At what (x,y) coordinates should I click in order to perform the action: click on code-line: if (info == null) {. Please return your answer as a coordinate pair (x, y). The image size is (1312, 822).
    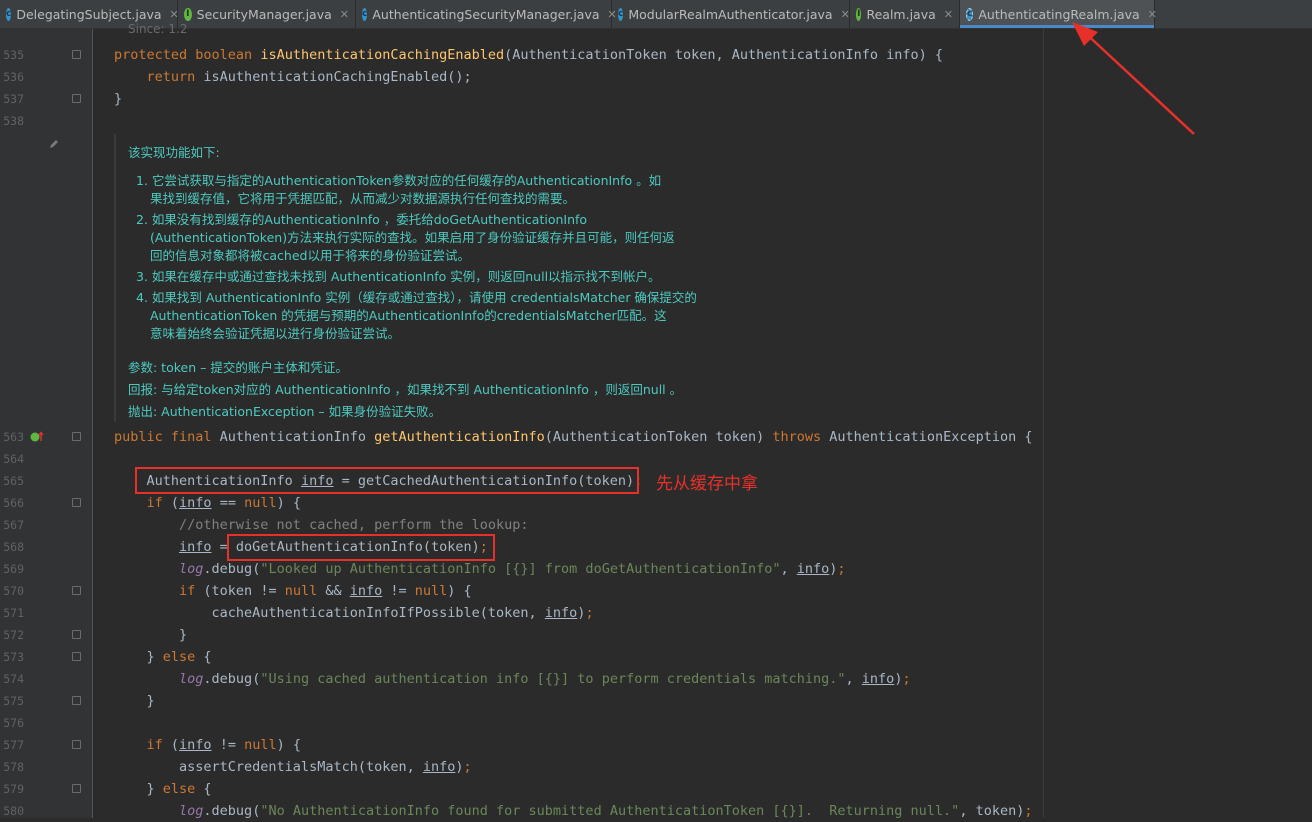
    Looking at the image, I should click on (223, 503).